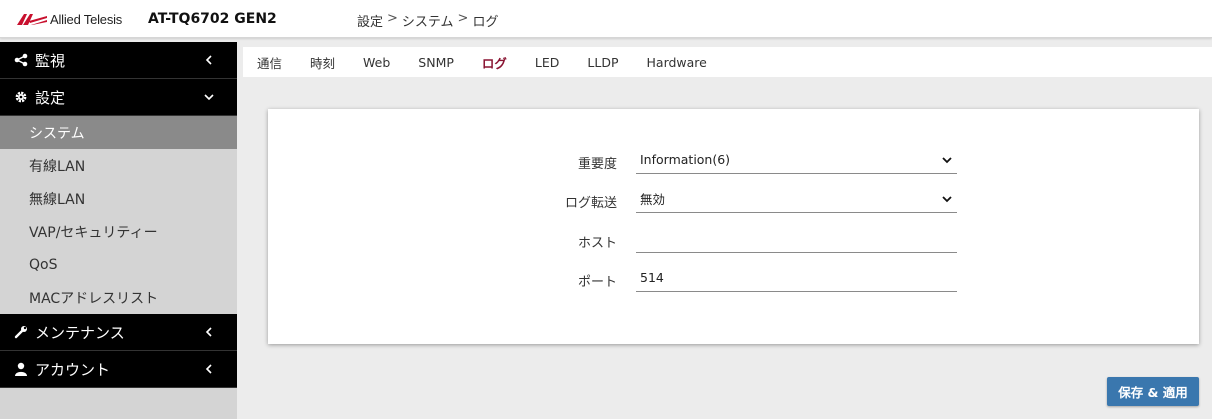 The height and width of the screenshot is (419, 1212). What do you see at coordinates (547, 62) in the screenshot?
I see `tab-led: LED` at bounding box center [547, 62].